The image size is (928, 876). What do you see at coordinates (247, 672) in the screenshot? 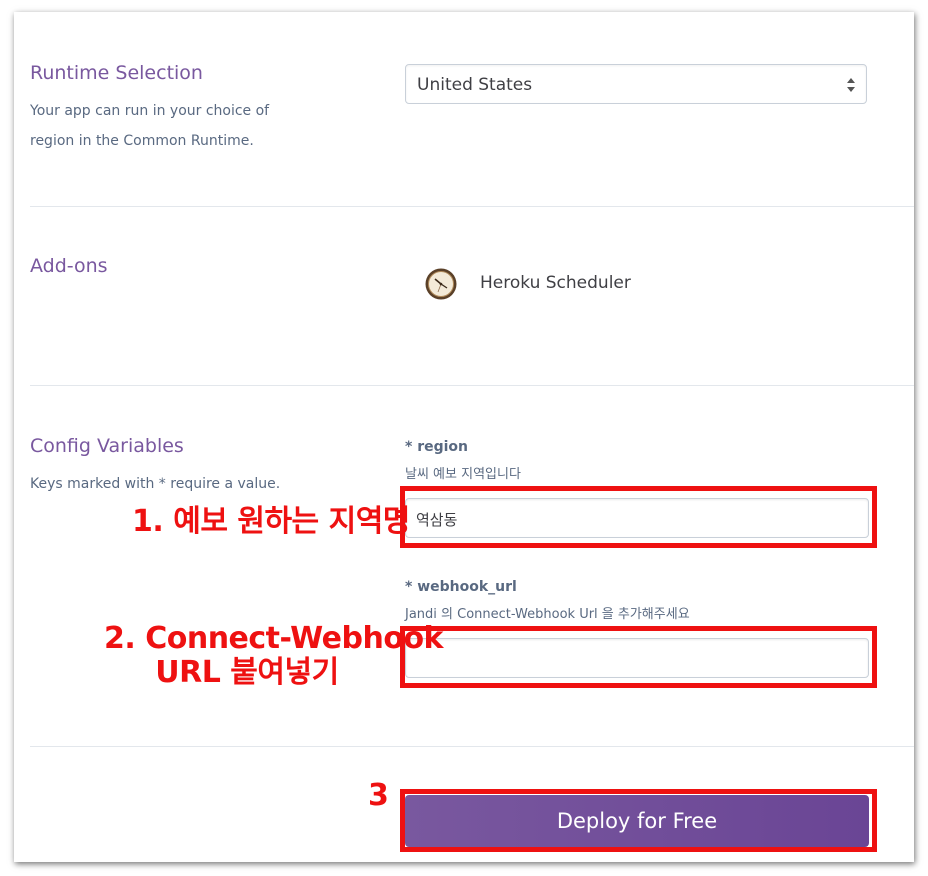
I see `step2-annotation-line2: URL 붙여넣기` at bounding box center [247, 672].